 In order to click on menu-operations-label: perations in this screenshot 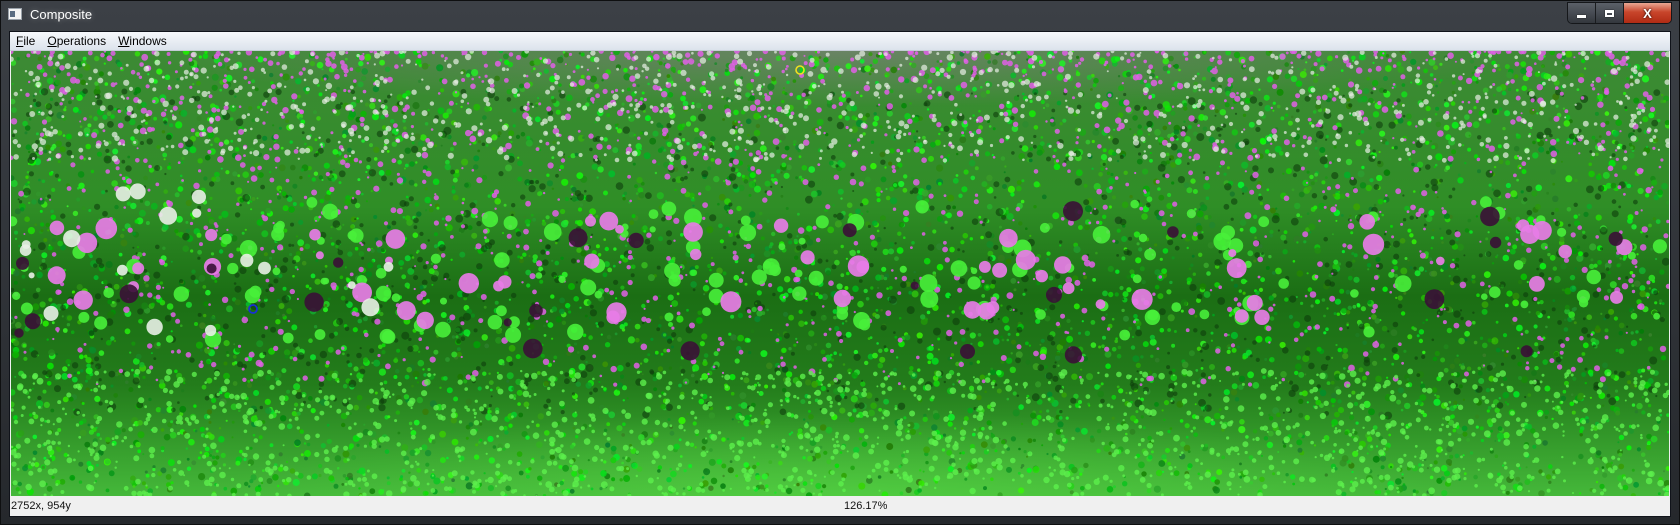, I will do `click(81, 41)`.